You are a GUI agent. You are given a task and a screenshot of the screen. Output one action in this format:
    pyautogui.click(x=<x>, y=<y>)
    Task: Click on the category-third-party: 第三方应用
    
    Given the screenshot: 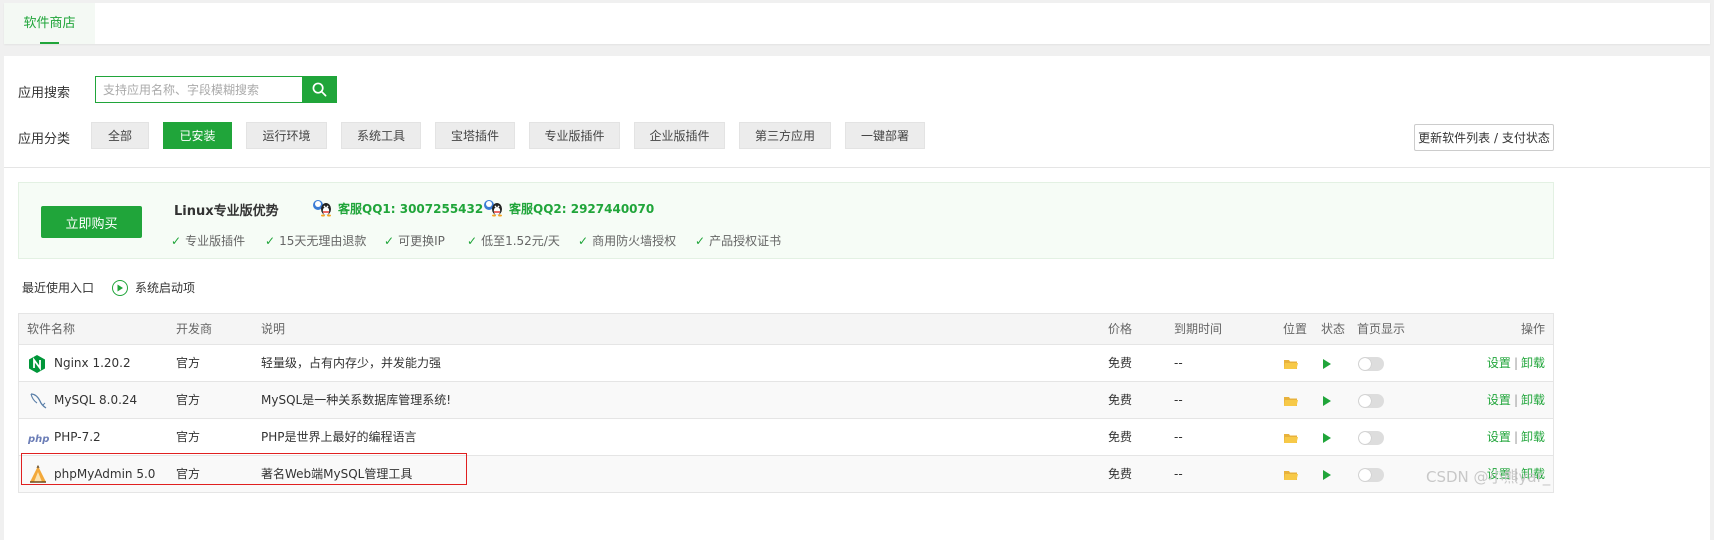 What is the action you would take?
    pyautogui.click(x=785, y=135)
    